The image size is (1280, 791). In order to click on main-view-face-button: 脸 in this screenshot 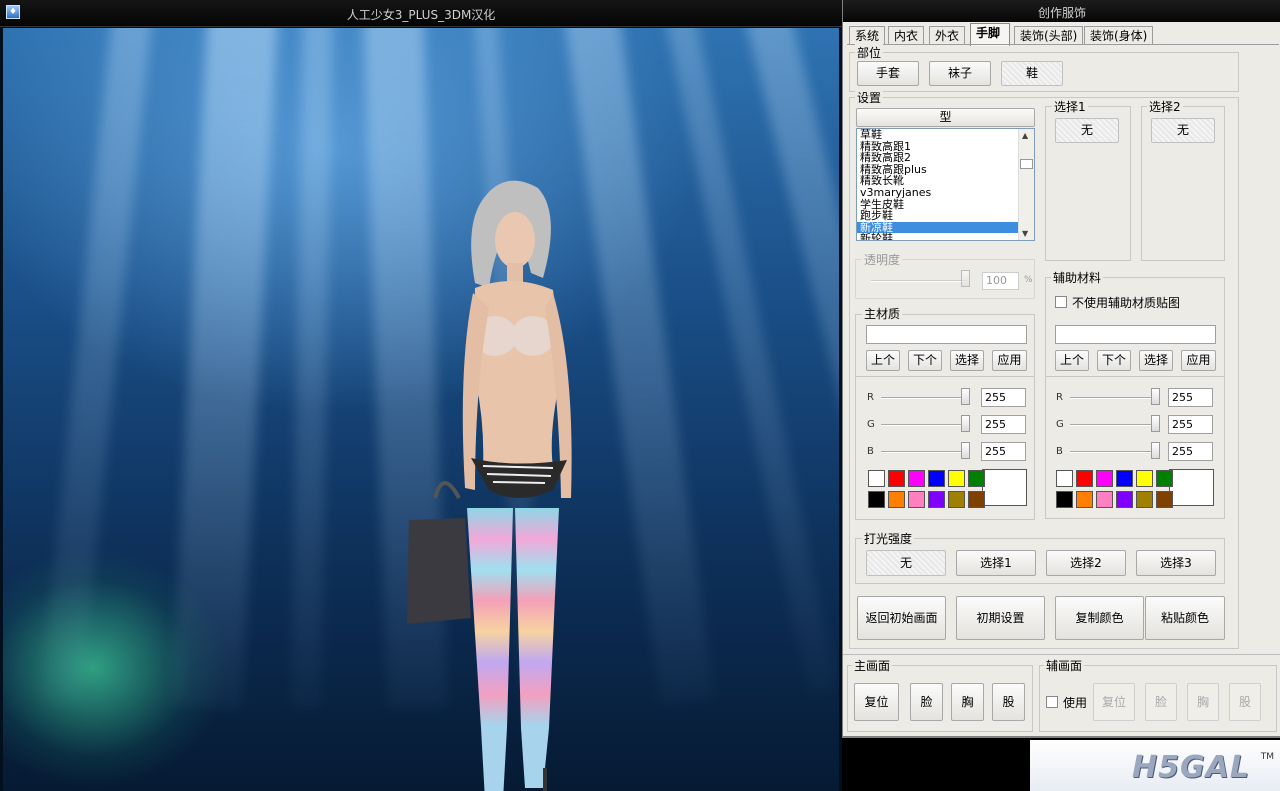, I will do `click(926, 702)`.